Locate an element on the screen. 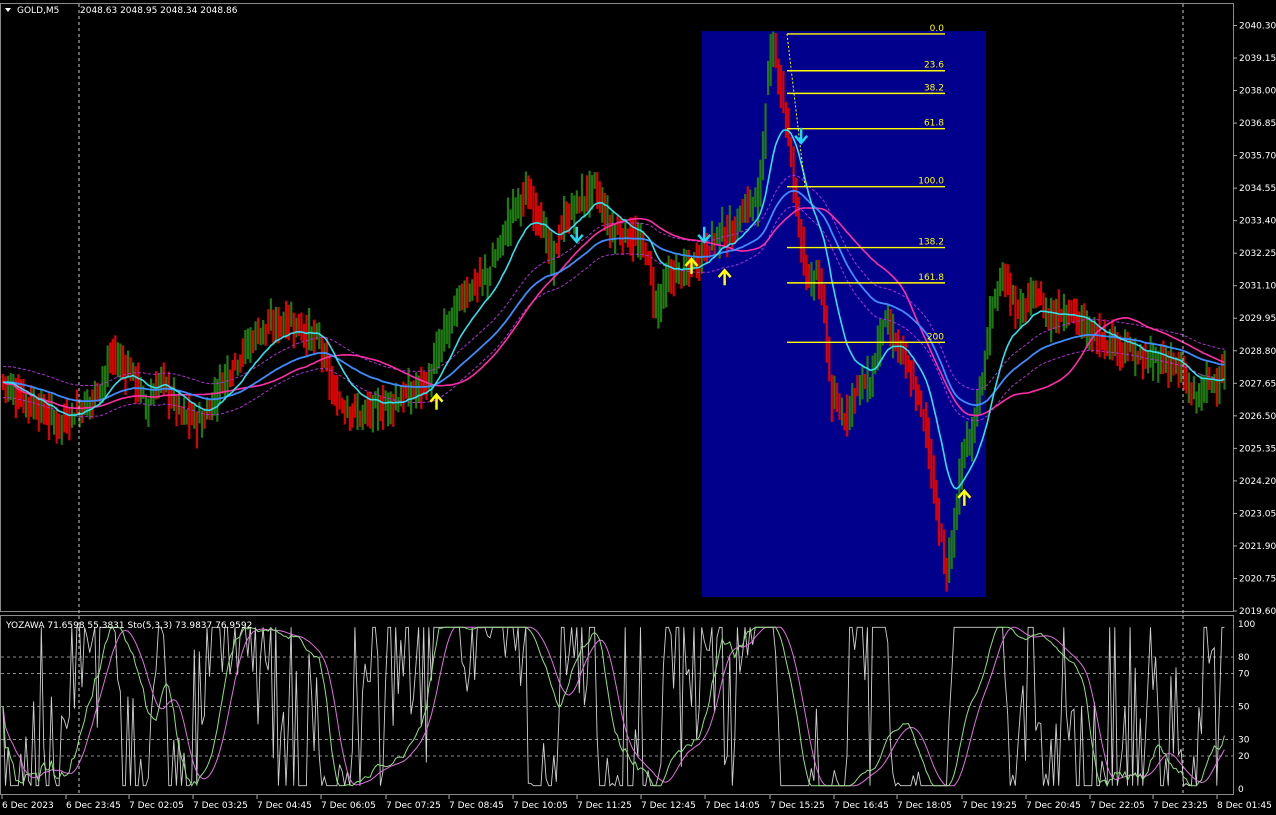  price-tick-label: 2031.10 is located at coordinates (1257, 287).